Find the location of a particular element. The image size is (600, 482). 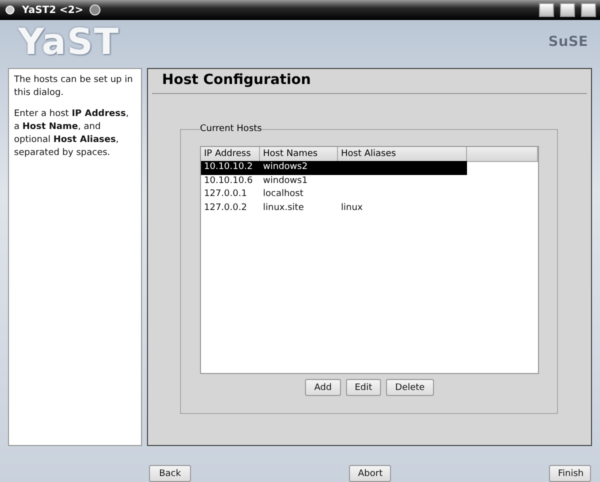

group-title: Current Hosts is located at coordinates (231, 129).